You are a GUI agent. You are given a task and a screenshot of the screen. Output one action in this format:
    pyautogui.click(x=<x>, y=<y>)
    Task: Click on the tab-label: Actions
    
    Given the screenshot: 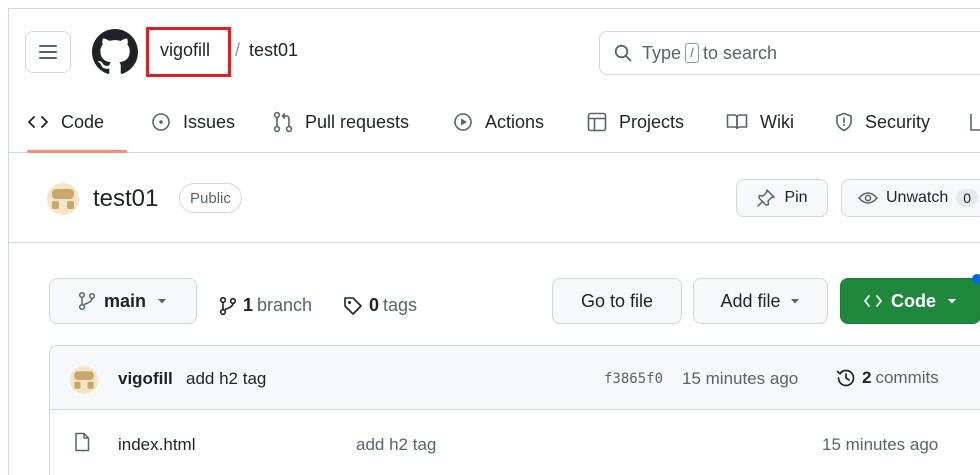 What is the action you would take?
    pyautogui.click(x=515, y=121)
    